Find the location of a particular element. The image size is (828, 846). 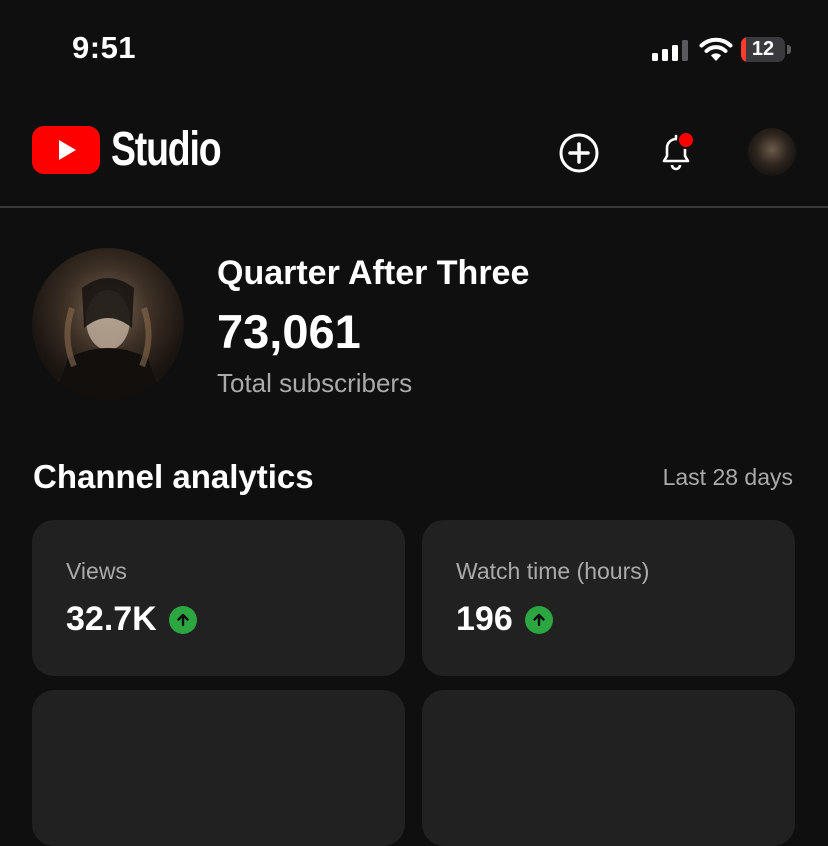

channel-avatar-image is located at coordinates (108, 339).